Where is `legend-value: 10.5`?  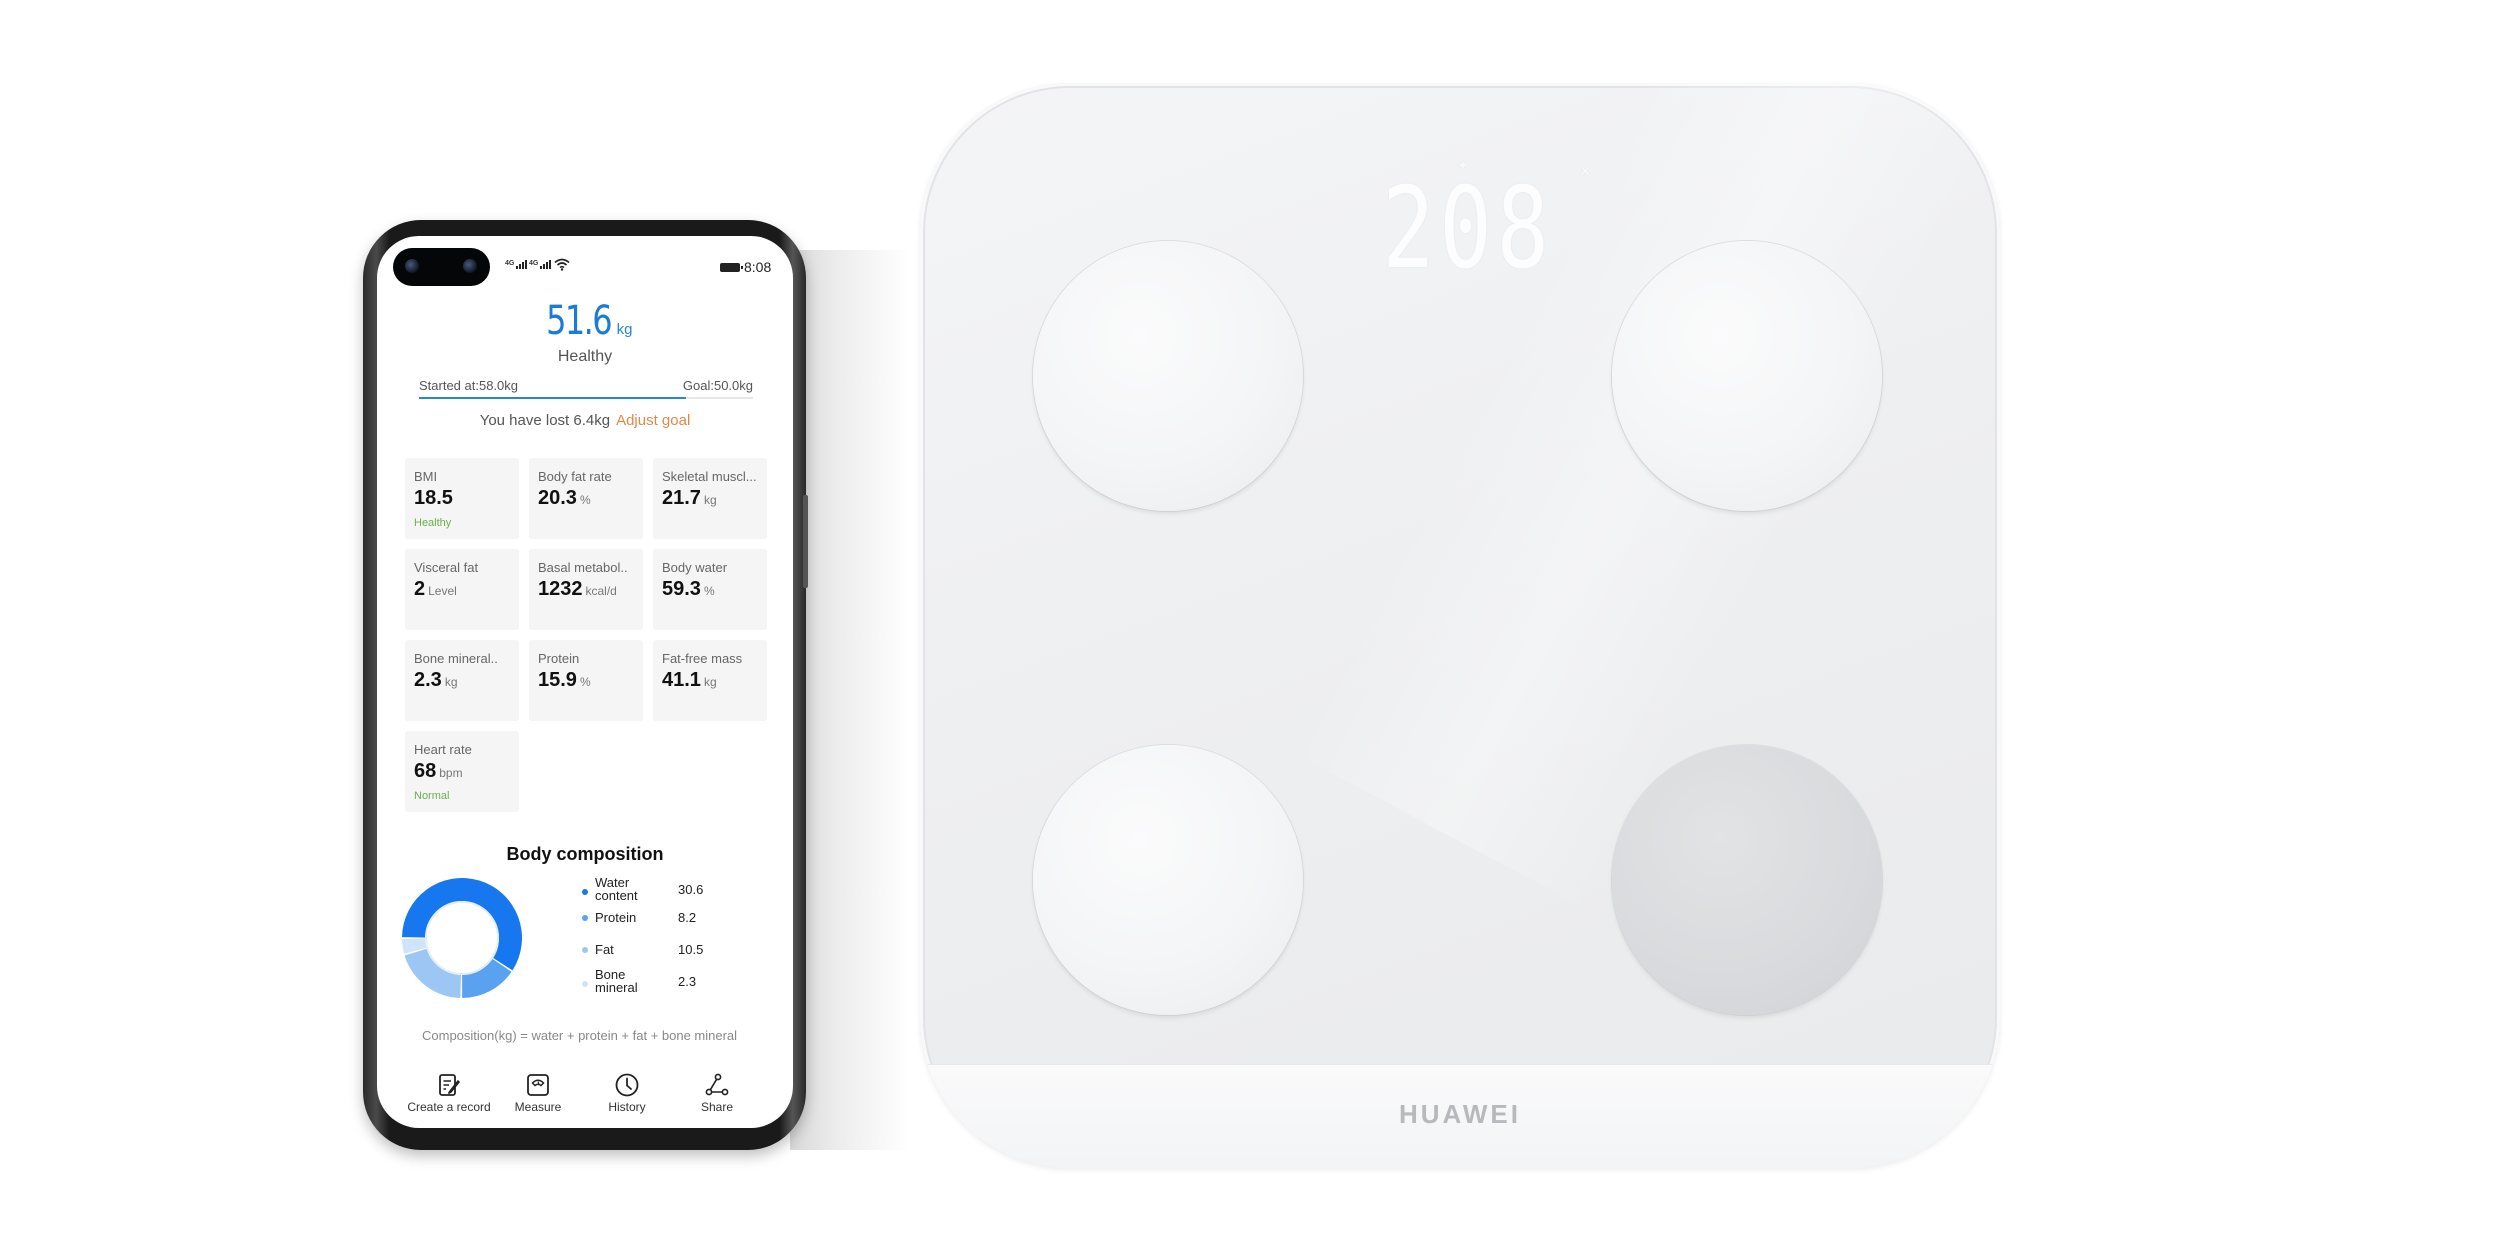 legend-value: 10.5 is located at coordinates (691, 949).